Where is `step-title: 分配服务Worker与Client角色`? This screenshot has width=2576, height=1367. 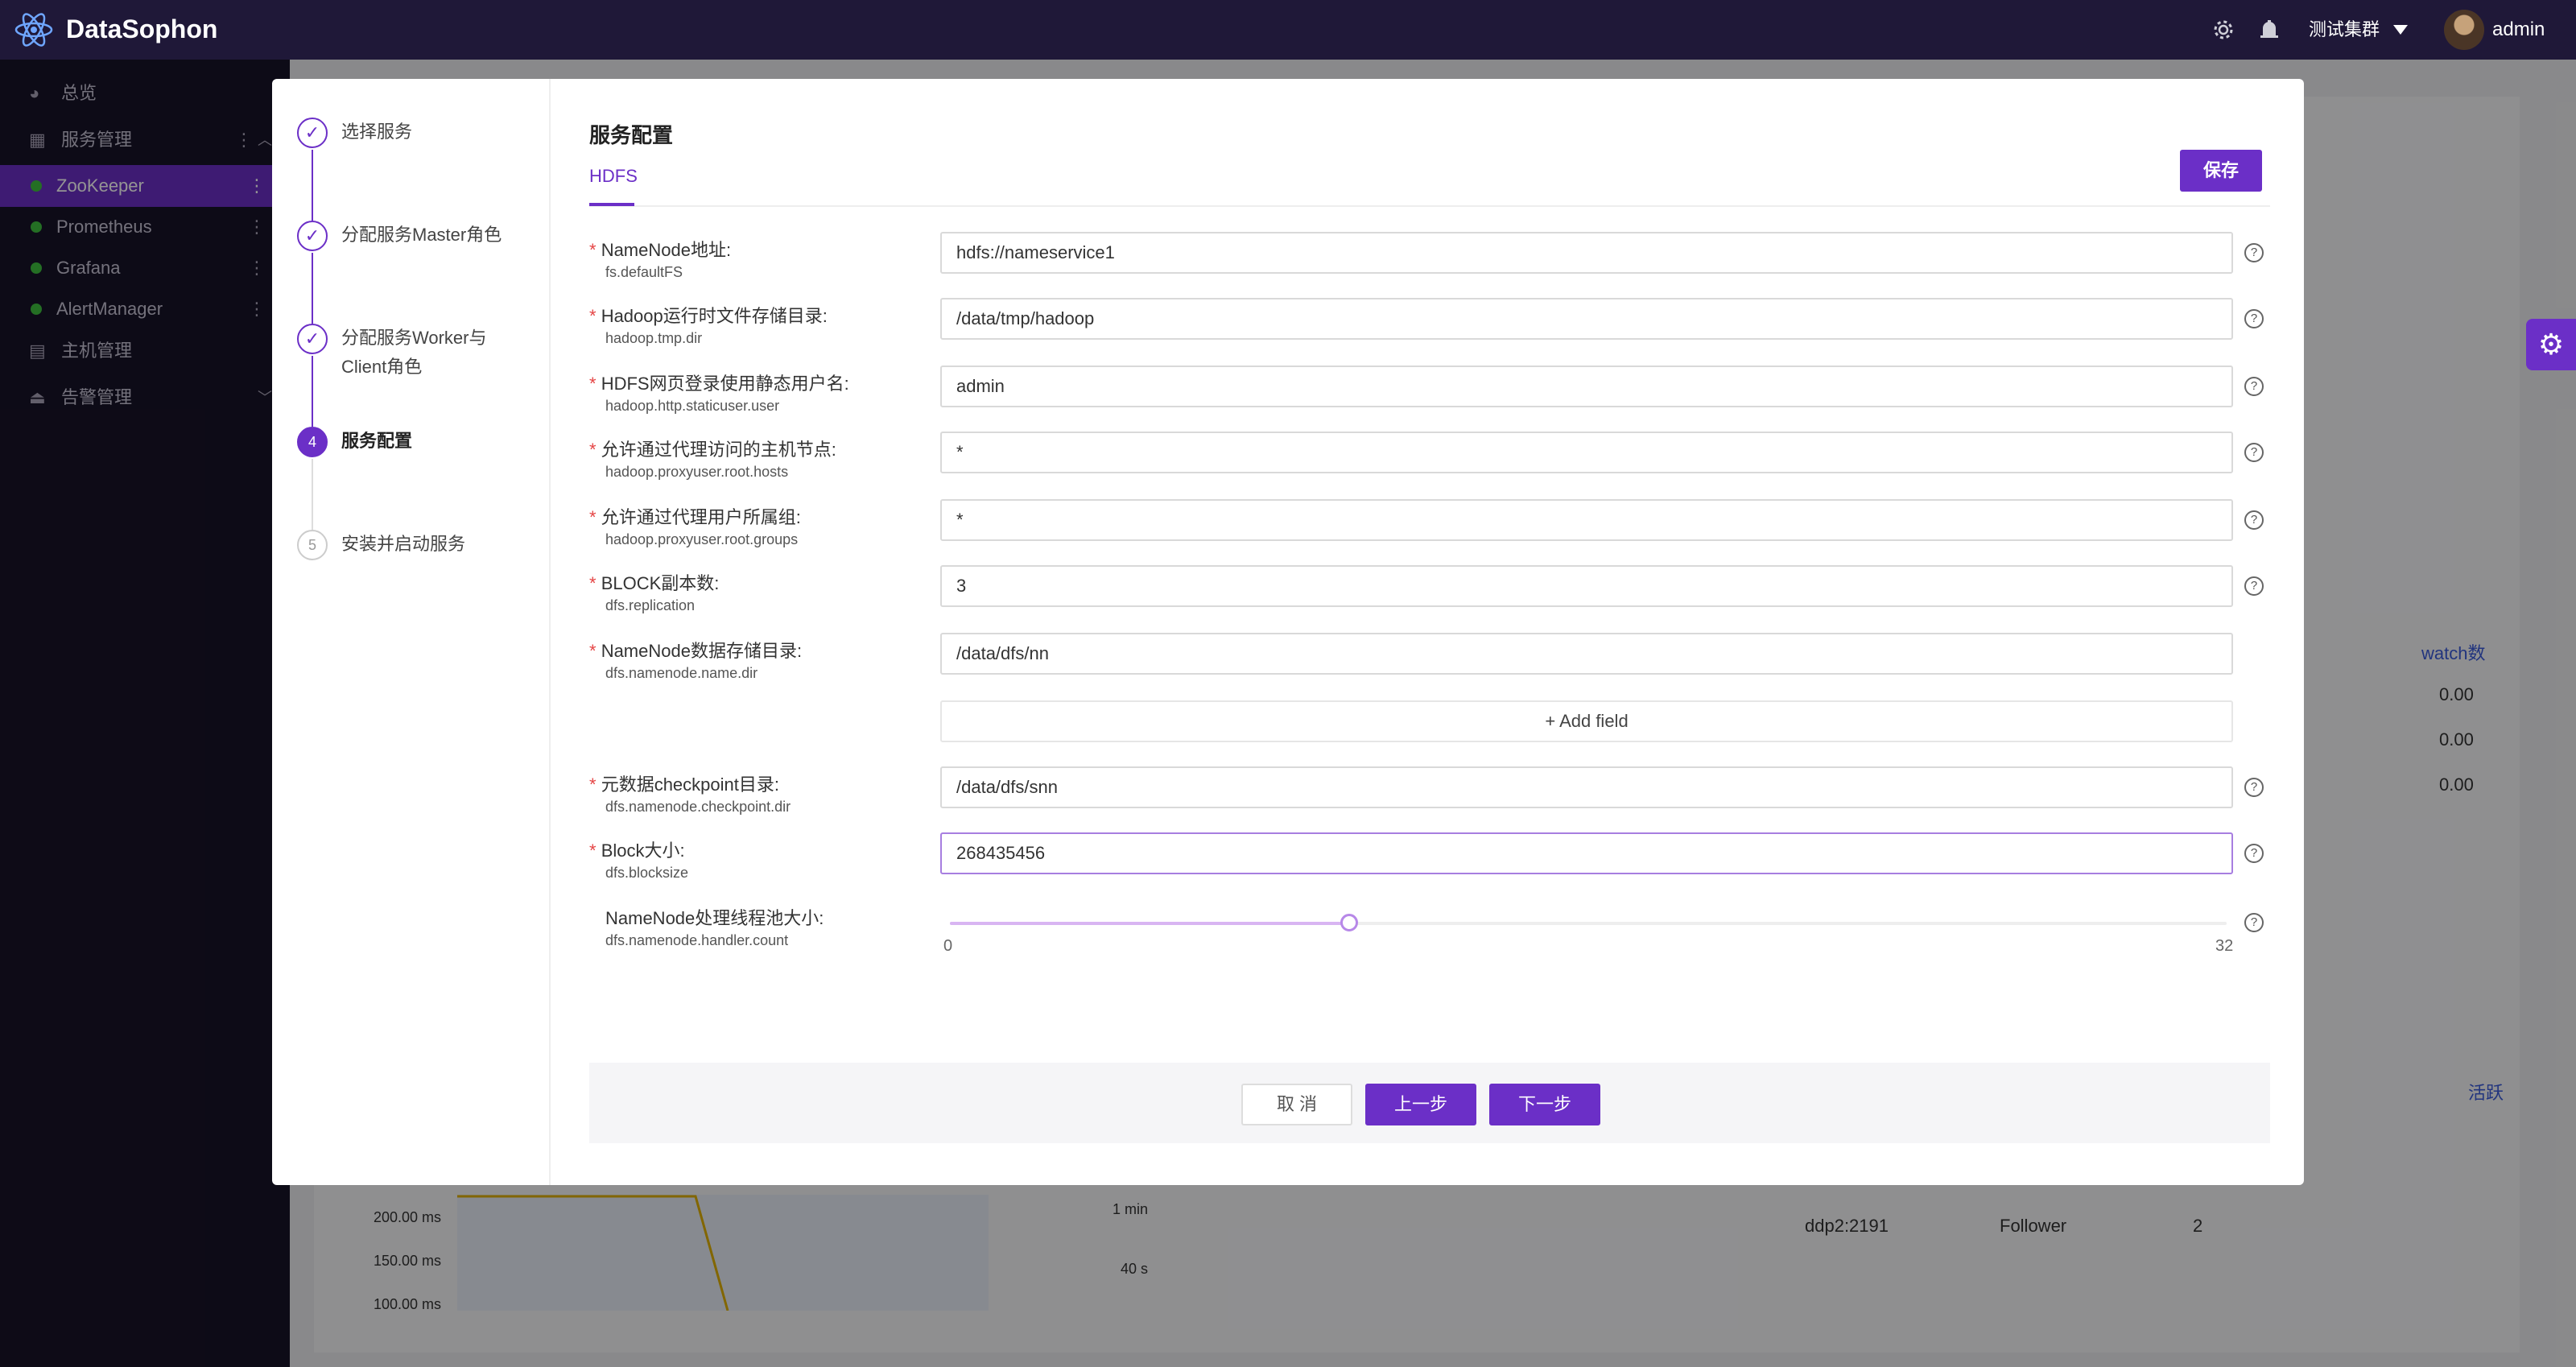 step-title: 分配服务Worker与Client角色 is located at coordinates (414, 352).